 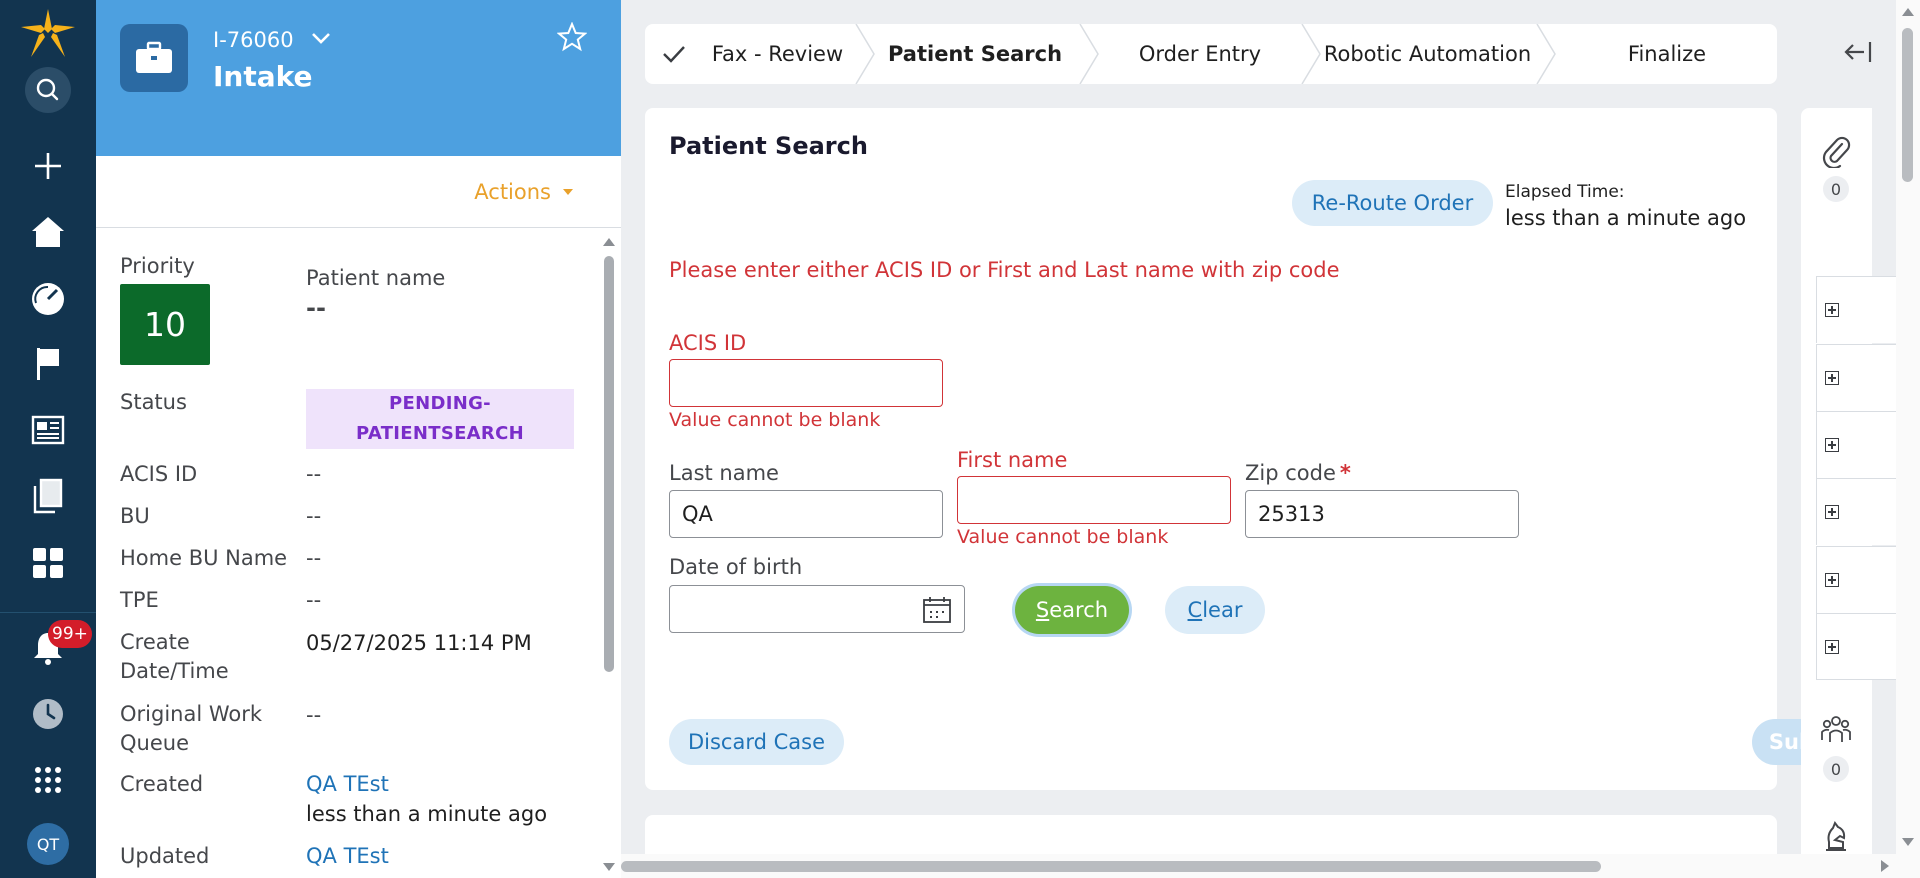 I want to click on paperclip-attachments-icon, so click(x=1836, y=153).